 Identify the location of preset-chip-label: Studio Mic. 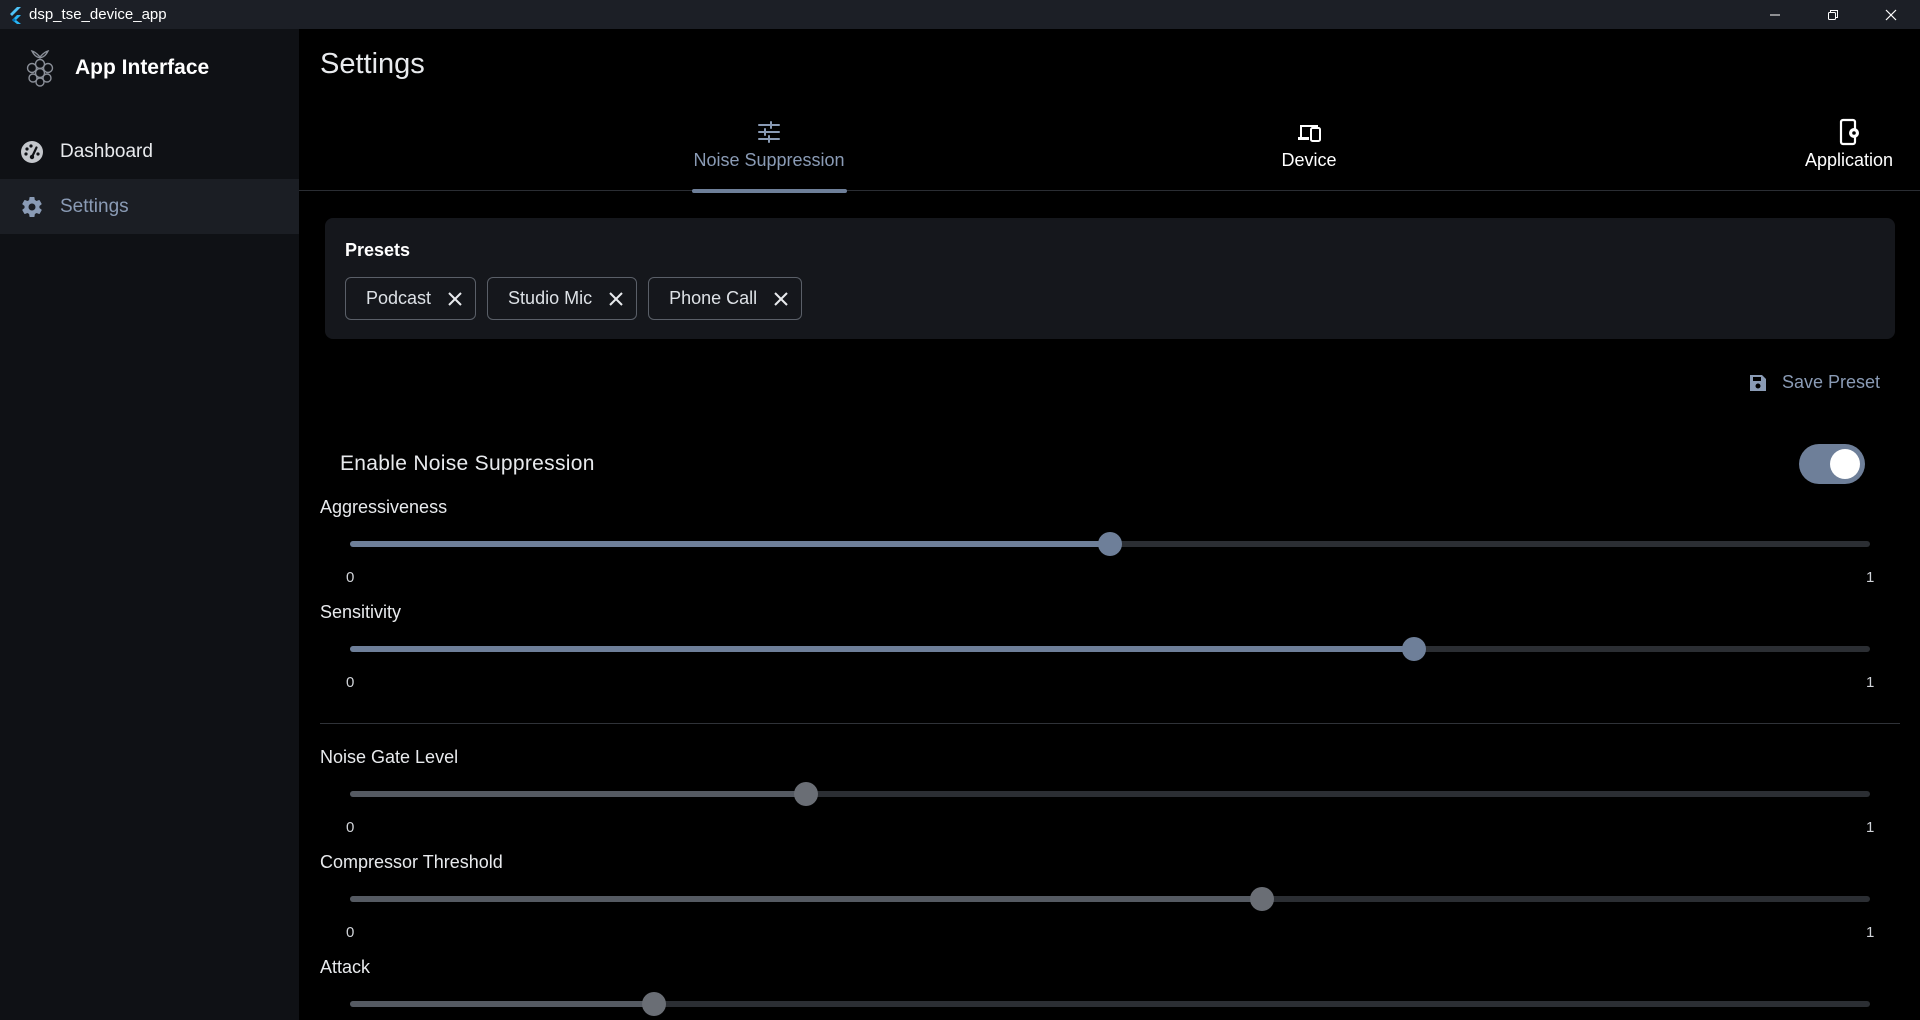
(550, 298).